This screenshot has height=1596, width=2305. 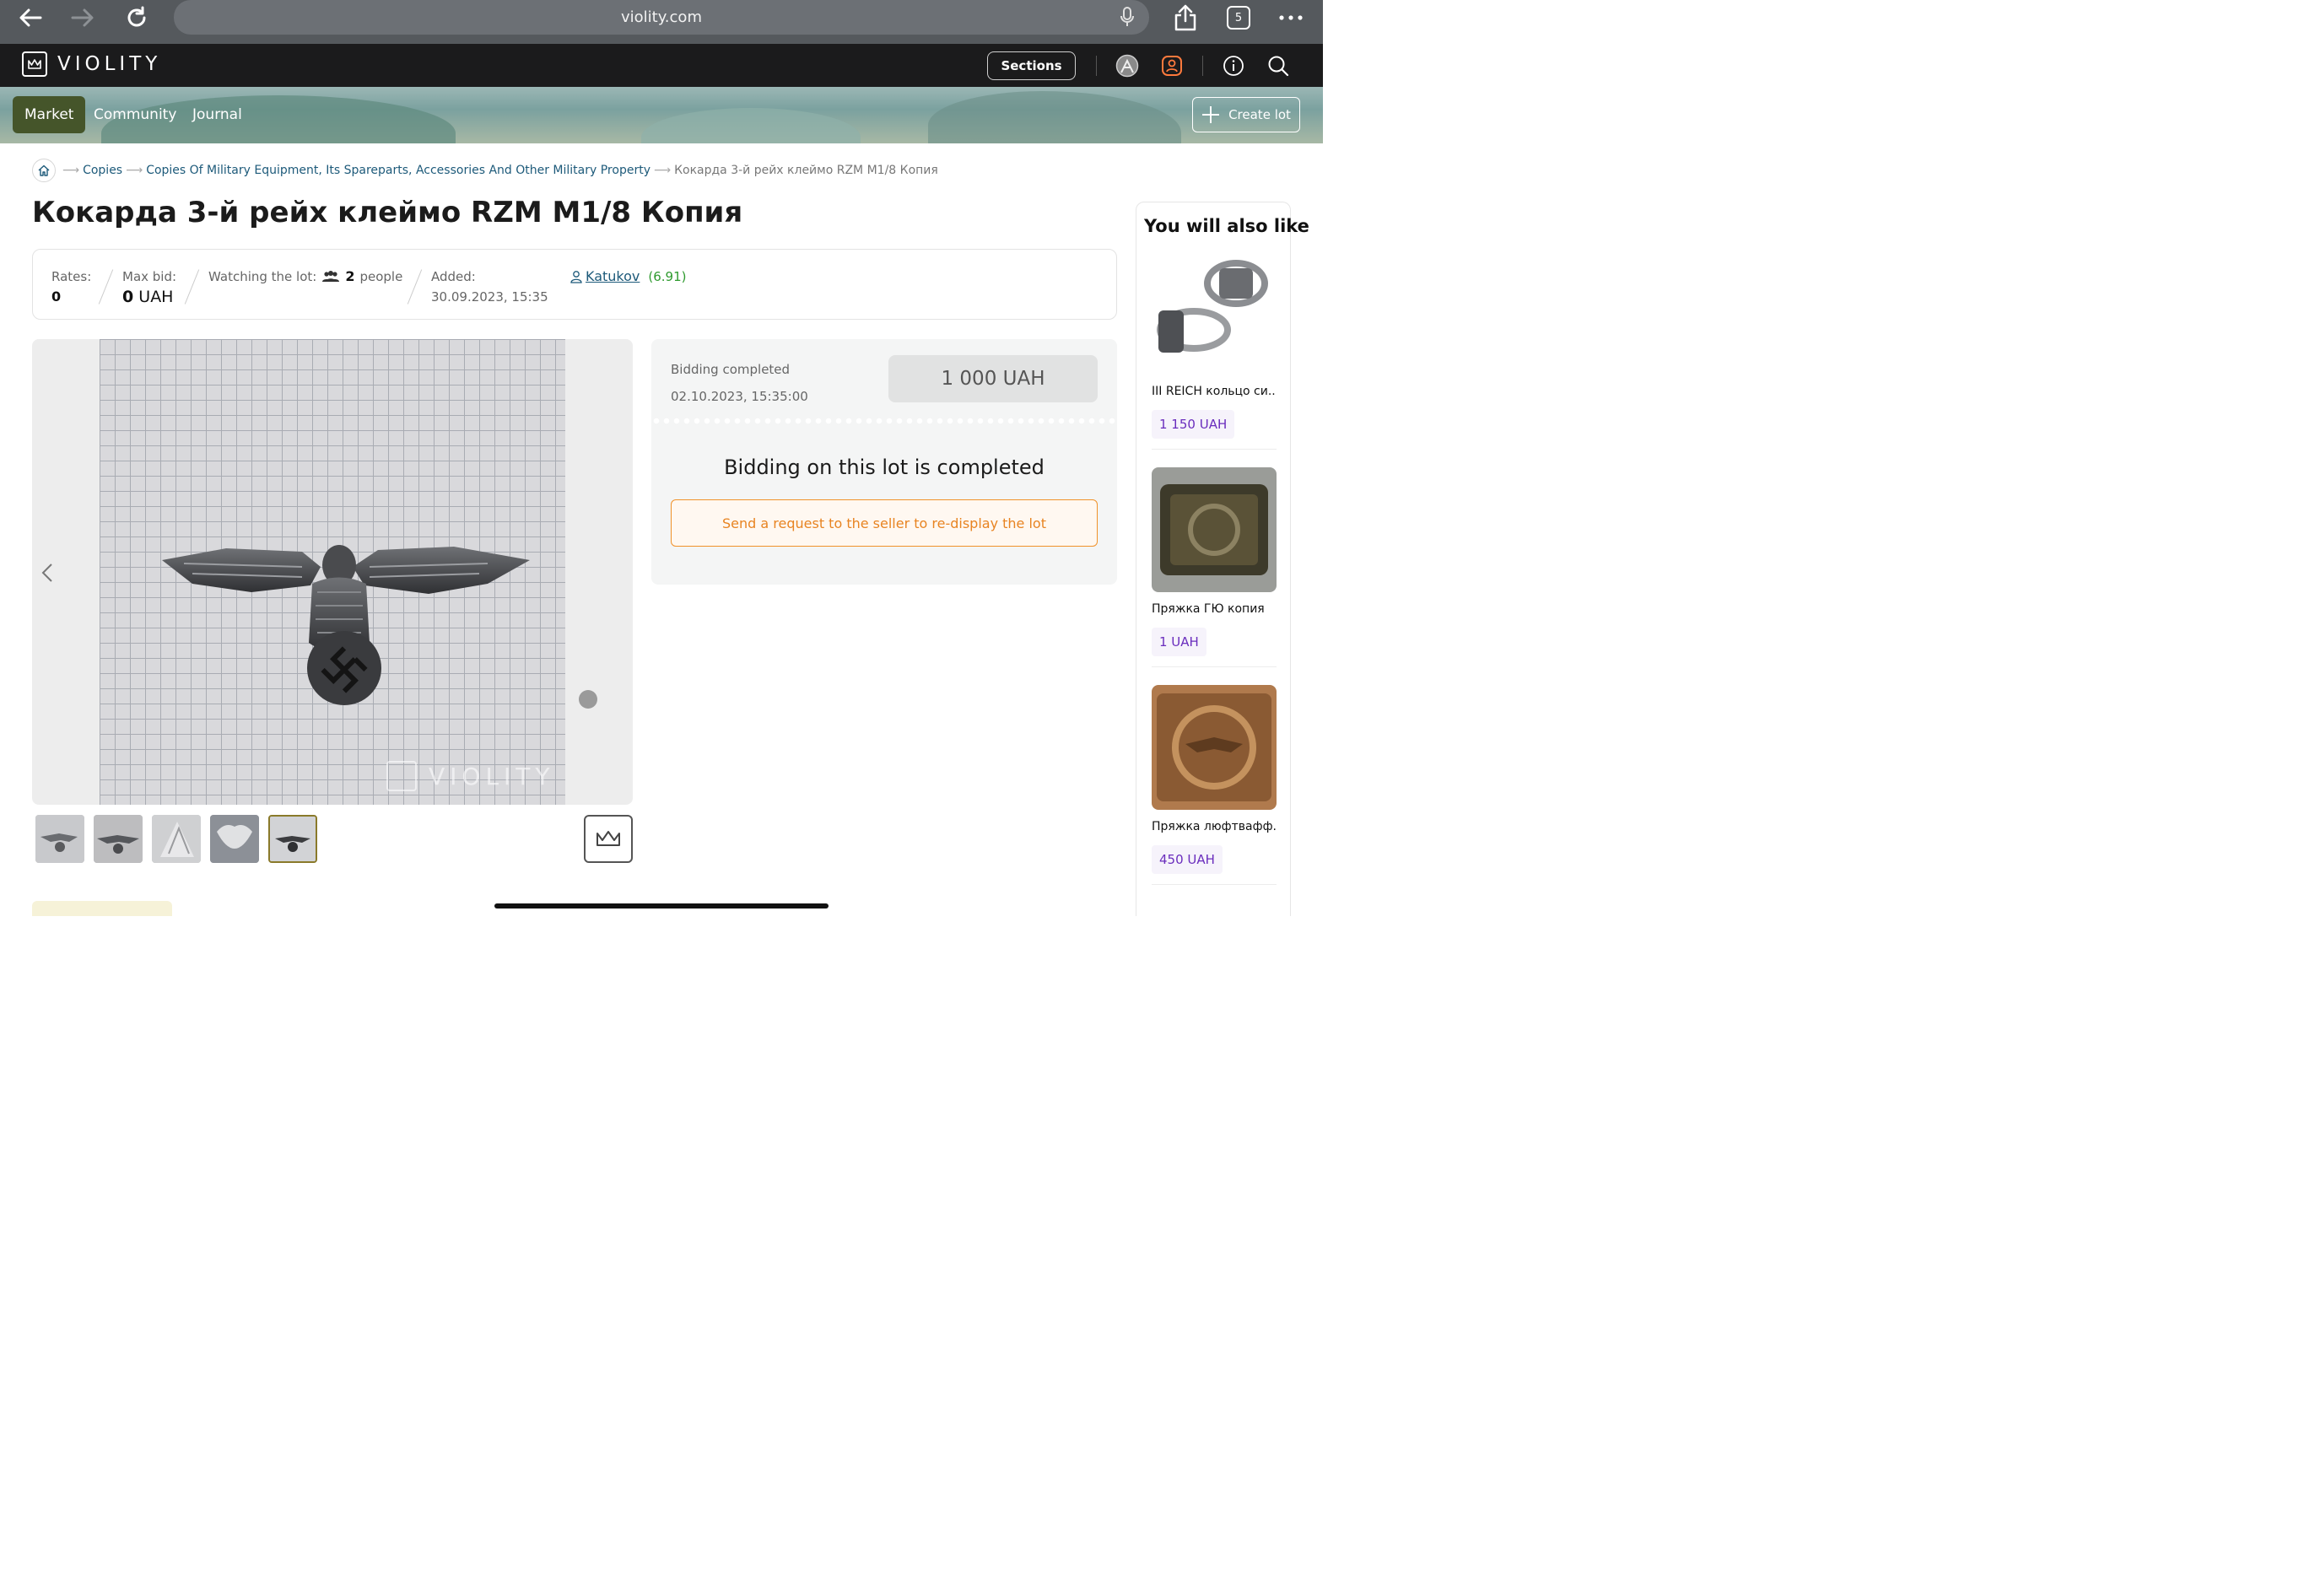 I want to click on chevron-left-icon, so click(x=47, y=572).